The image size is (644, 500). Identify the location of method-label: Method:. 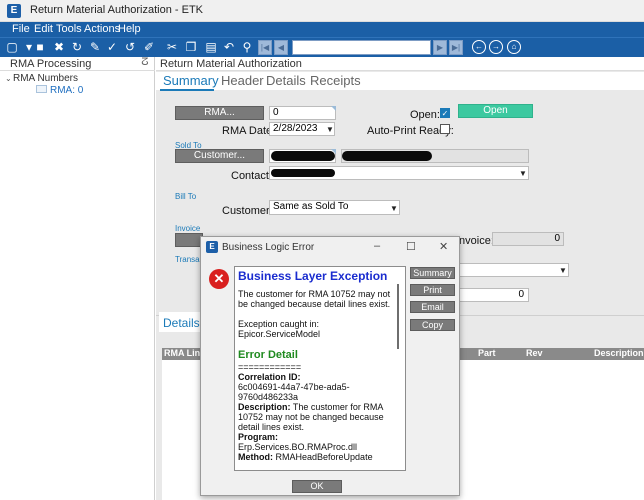
(255, 457).